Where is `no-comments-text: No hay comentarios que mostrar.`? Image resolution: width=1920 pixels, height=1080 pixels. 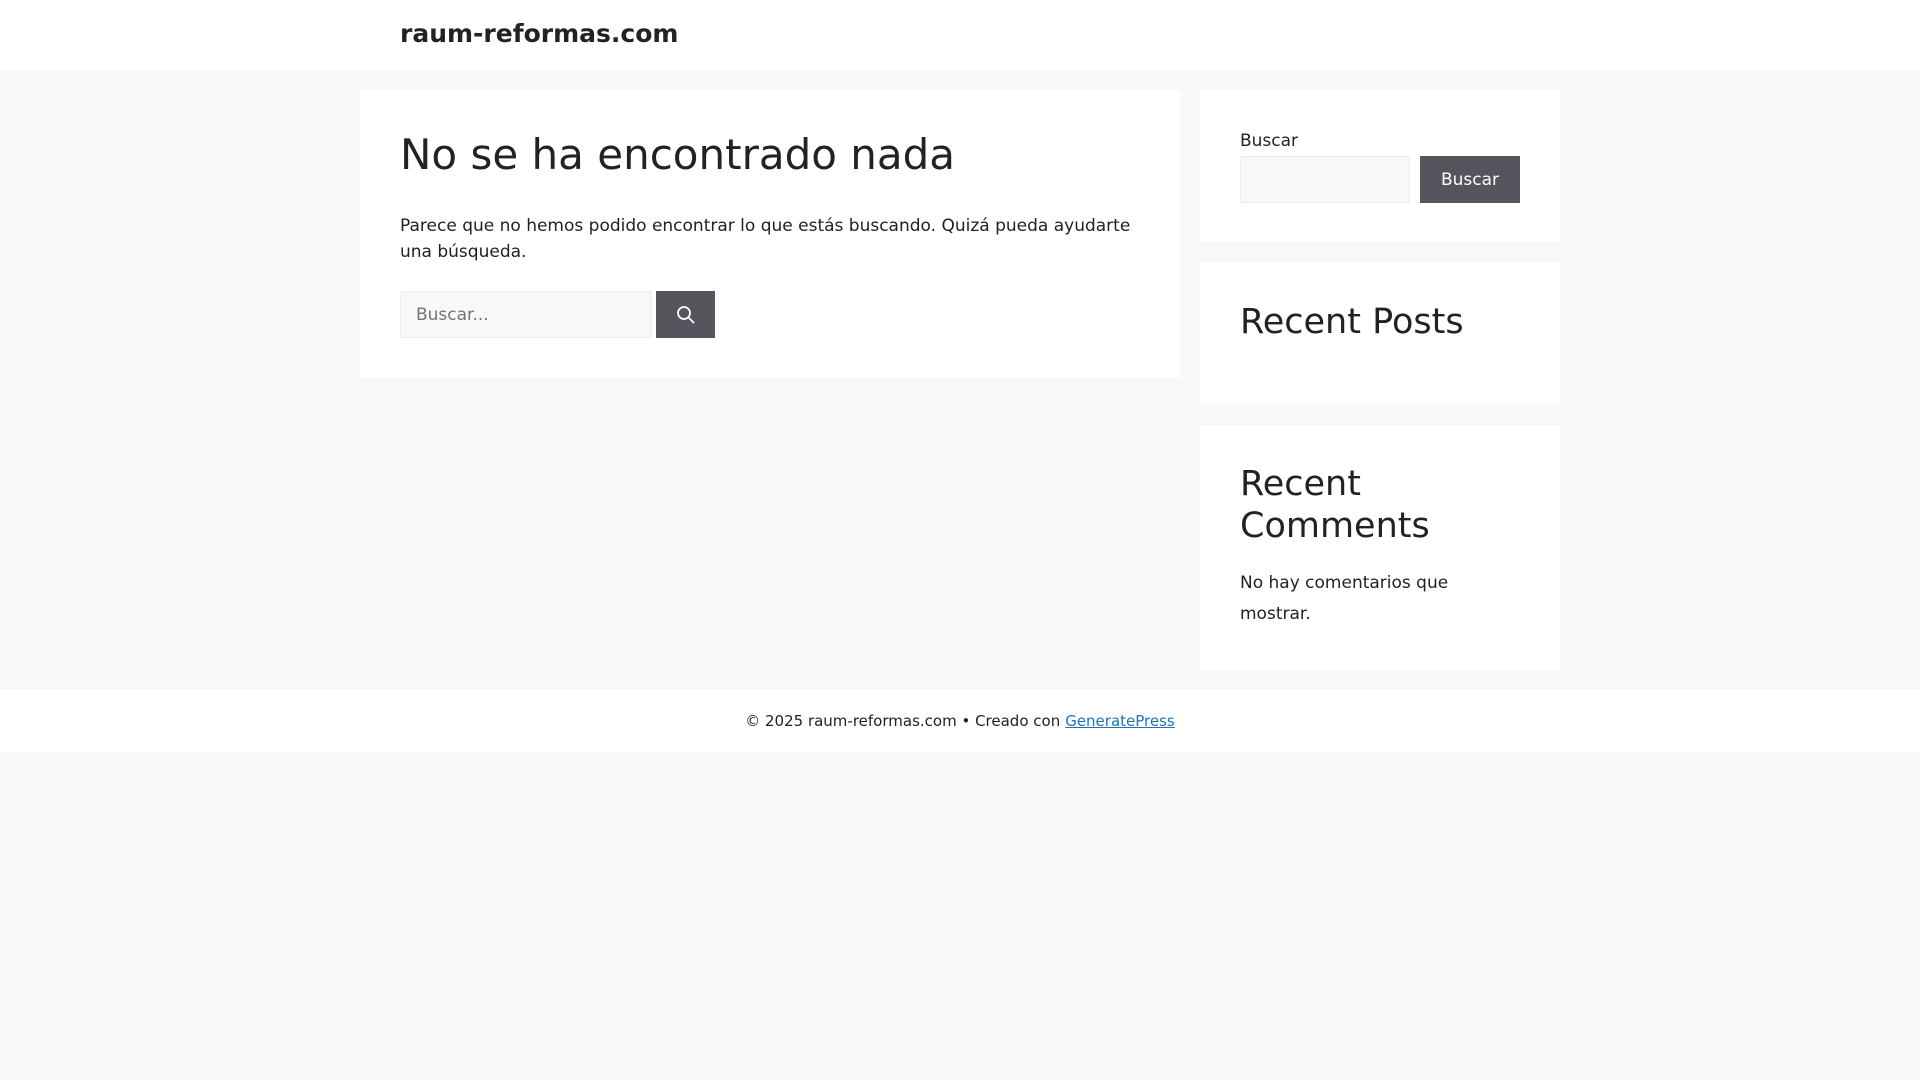
no-comments-text: No hay comentarios que mostrar. is located at coordinates (1344, 598).